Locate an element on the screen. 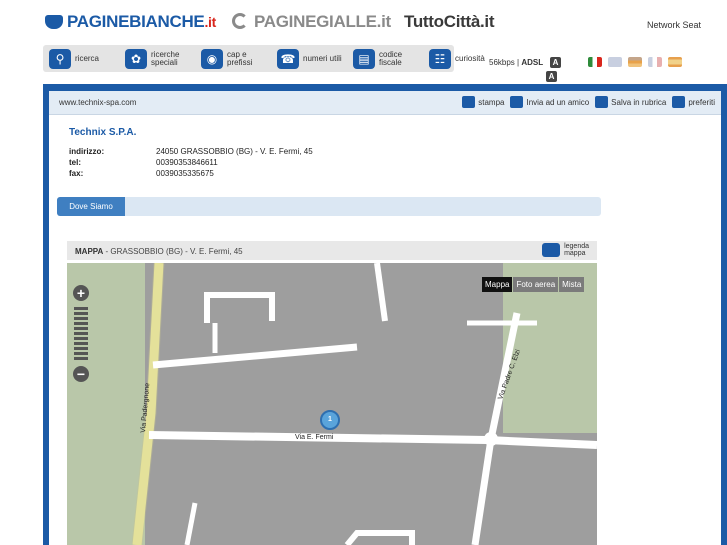 The image size is (727, 545). nav-curiosita: ☷ curiosità is located at coordinates (462, 58).